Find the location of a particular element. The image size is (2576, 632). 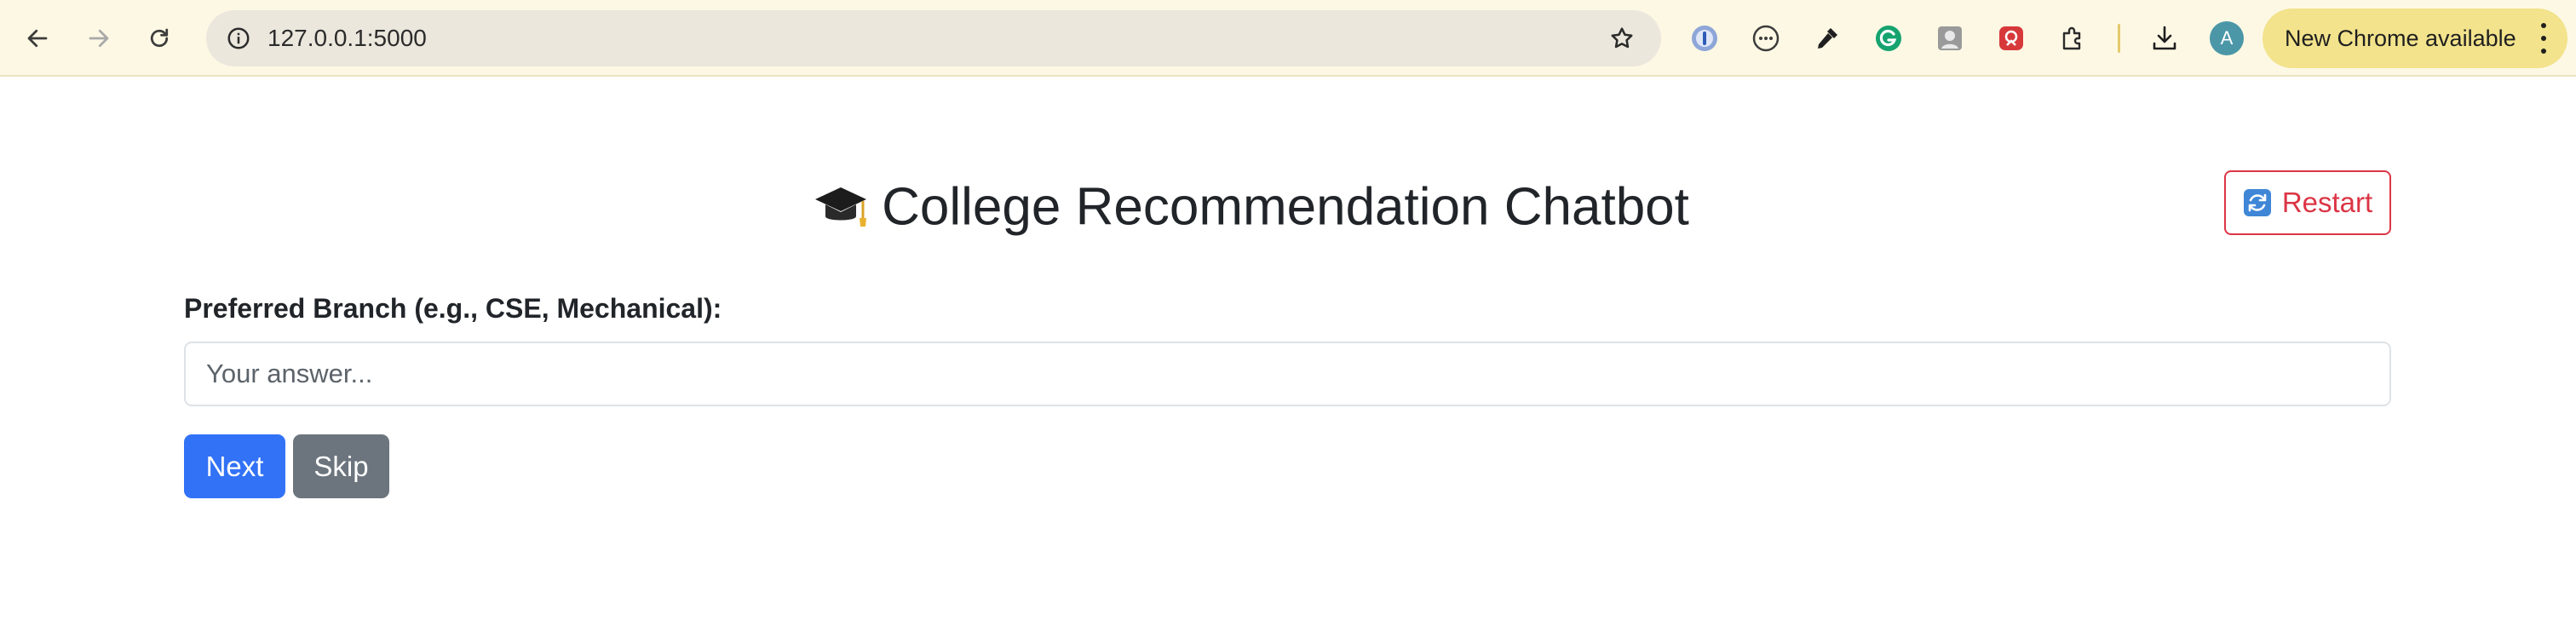

bookmark-star-button is located at coordinates (1622, 38).